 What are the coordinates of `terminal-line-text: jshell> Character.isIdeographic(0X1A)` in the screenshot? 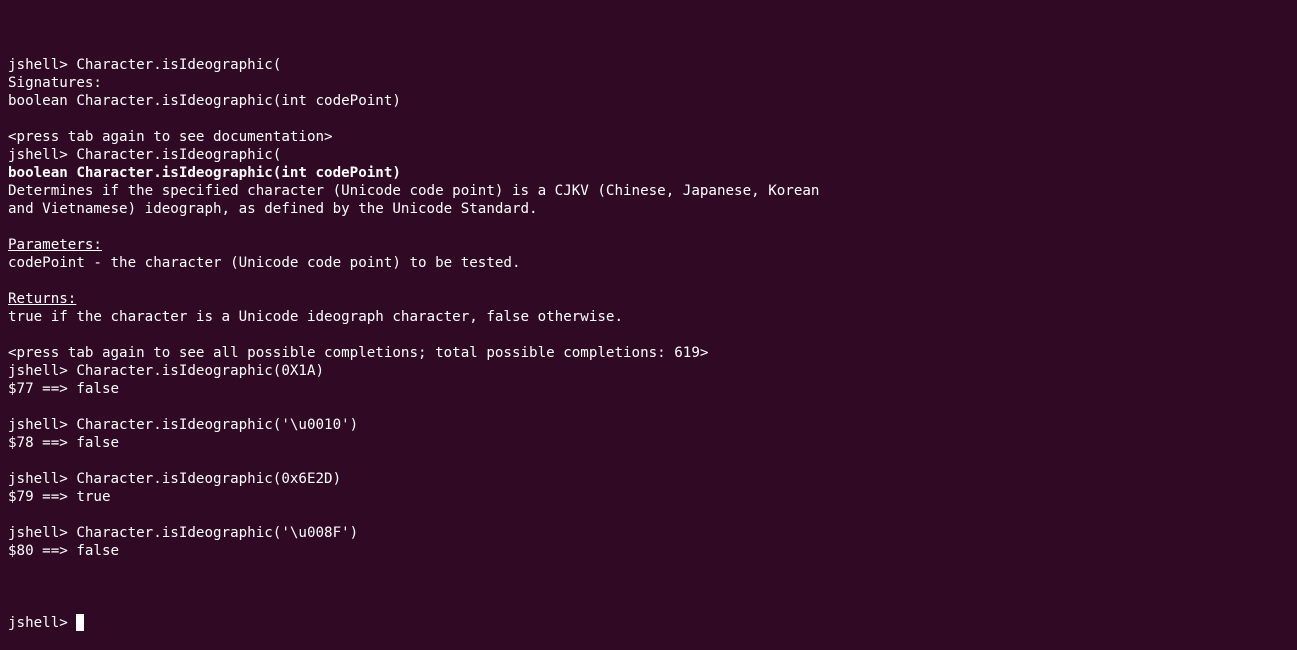 It's located at (166, 371).